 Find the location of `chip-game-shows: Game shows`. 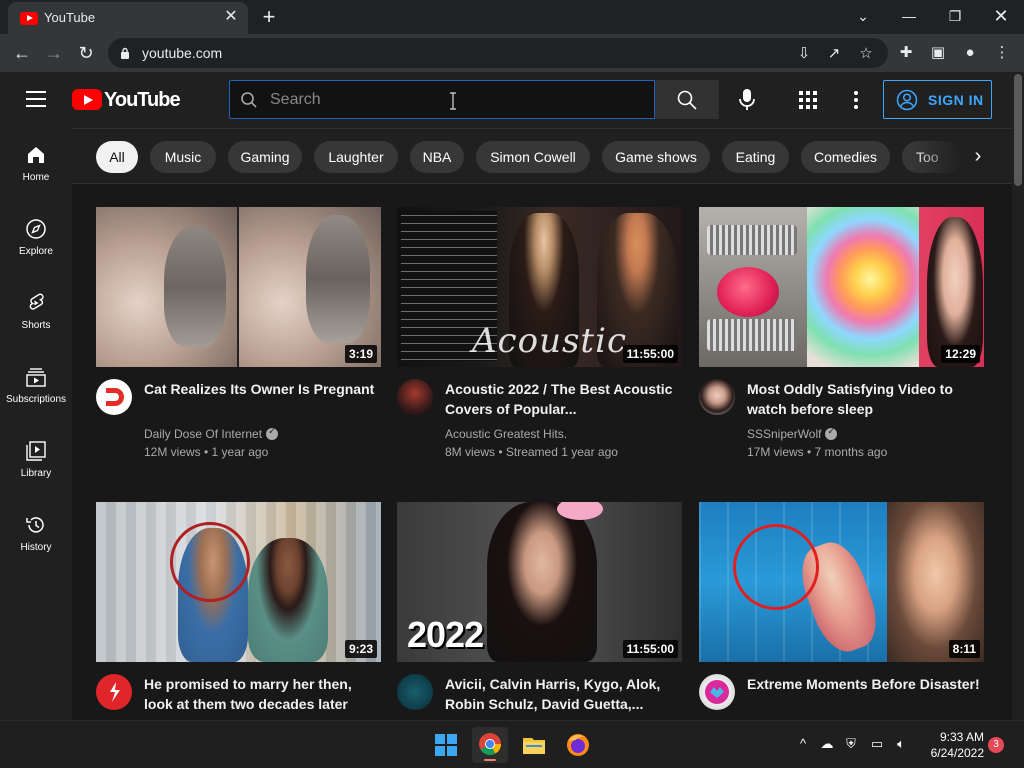

chip-game-shows: Game shows is located at coordinates (656, 157).